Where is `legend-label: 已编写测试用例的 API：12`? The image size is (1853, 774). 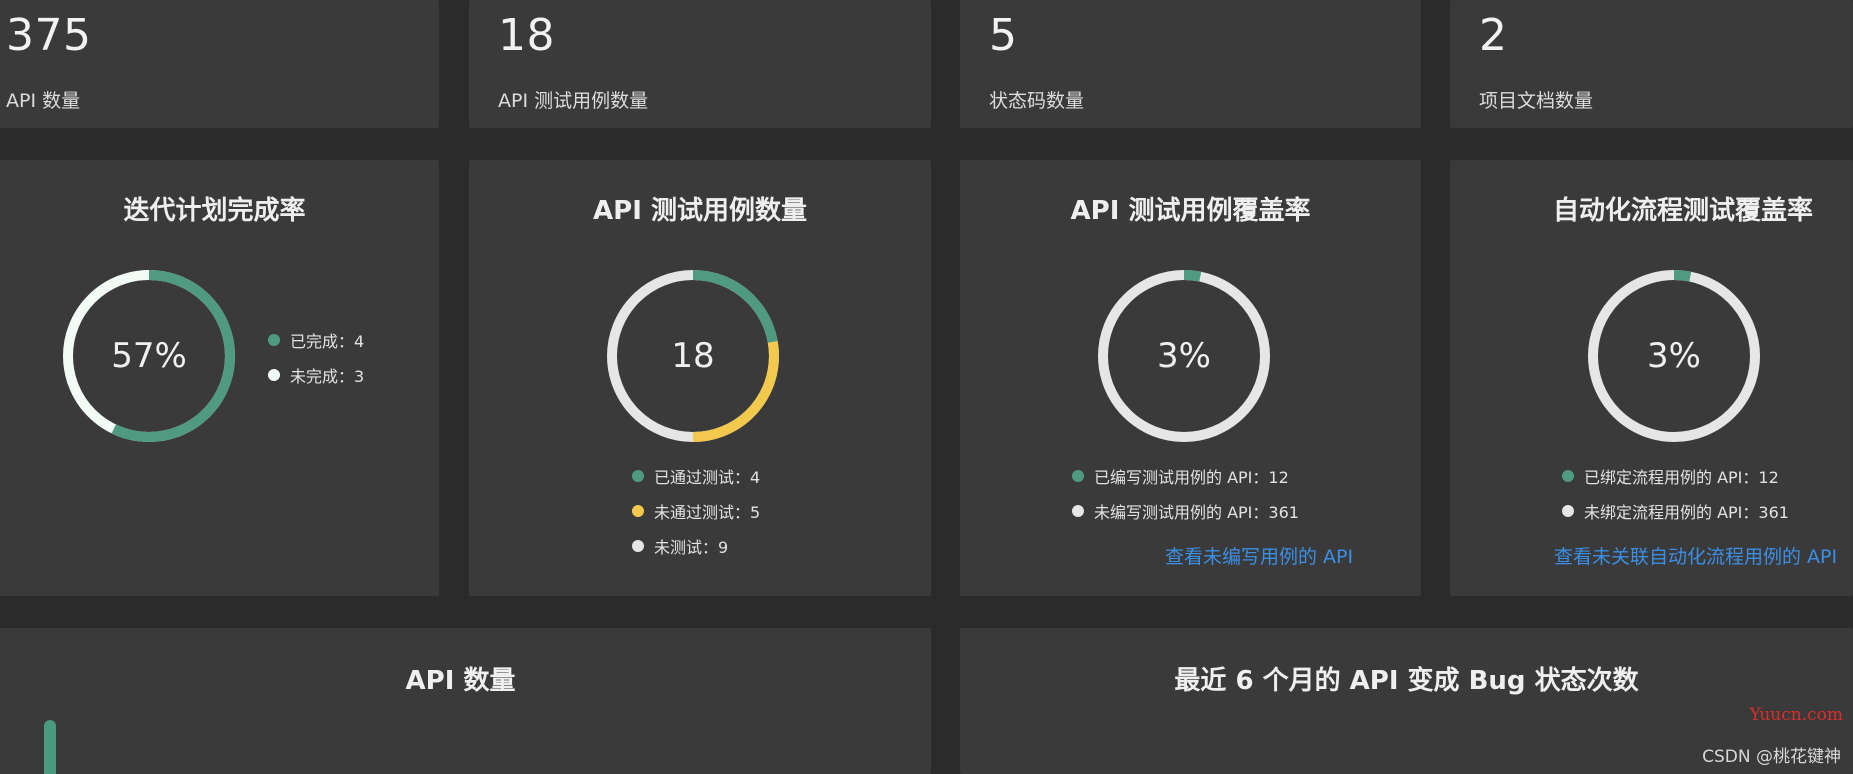
legend-label: 已编写测试用例的 API：12 is located at coordinates (1191, 477).